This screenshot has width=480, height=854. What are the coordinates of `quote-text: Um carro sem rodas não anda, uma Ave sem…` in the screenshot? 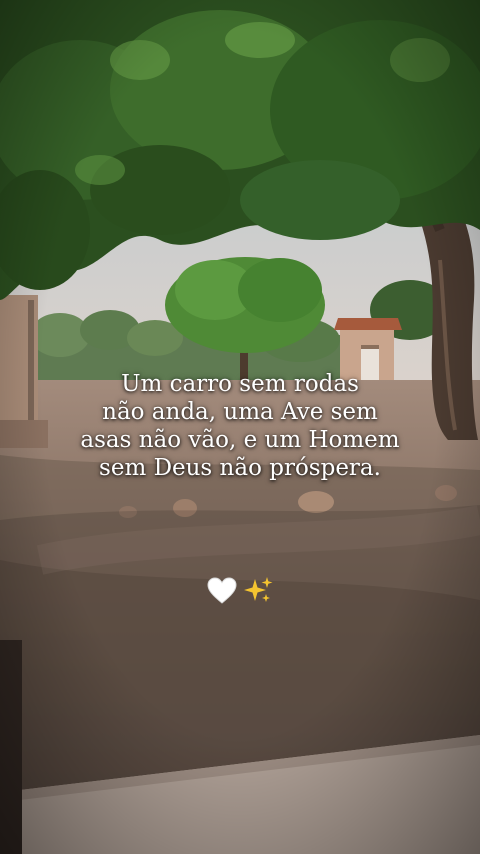 It's located at (240, 426).